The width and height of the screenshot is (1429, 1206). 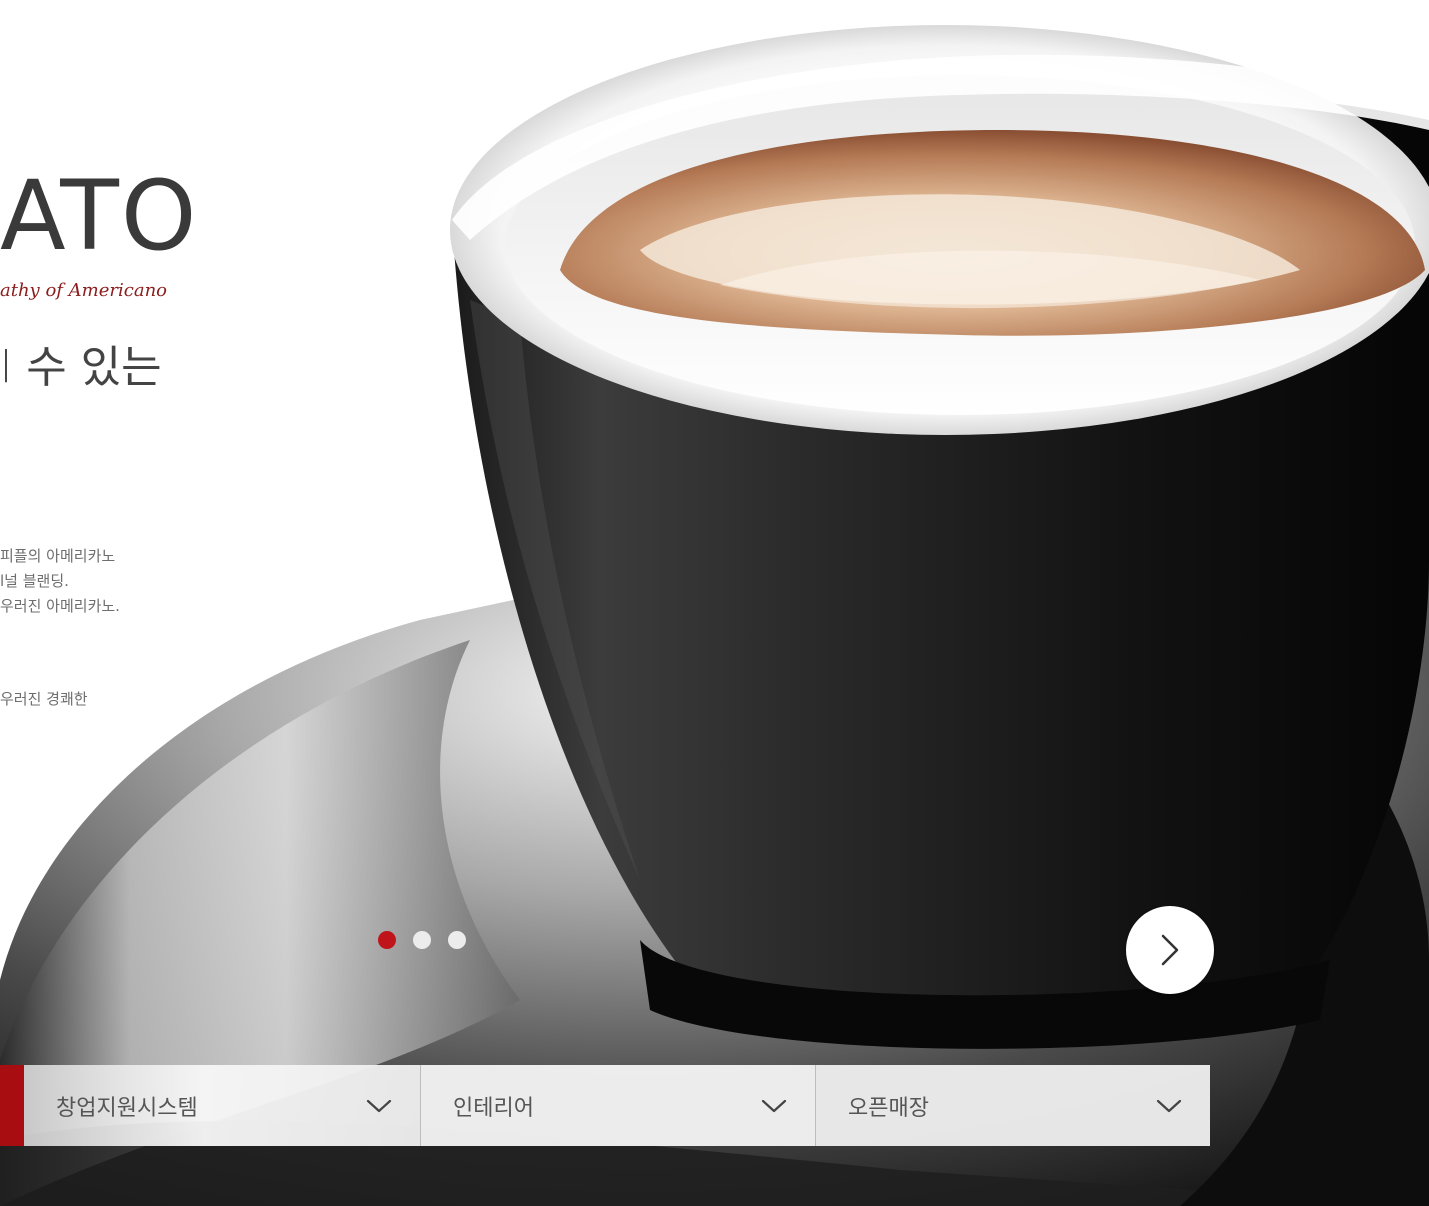 What do you see at coordinates (127, 1108) in the screenshot?
I see `dropdown-label: 창업지원시스템` at bounding box center [127, 1108].